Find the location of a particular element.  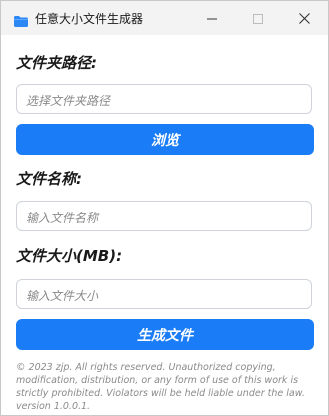

minimize-icon is located at coordinates (212, 18).